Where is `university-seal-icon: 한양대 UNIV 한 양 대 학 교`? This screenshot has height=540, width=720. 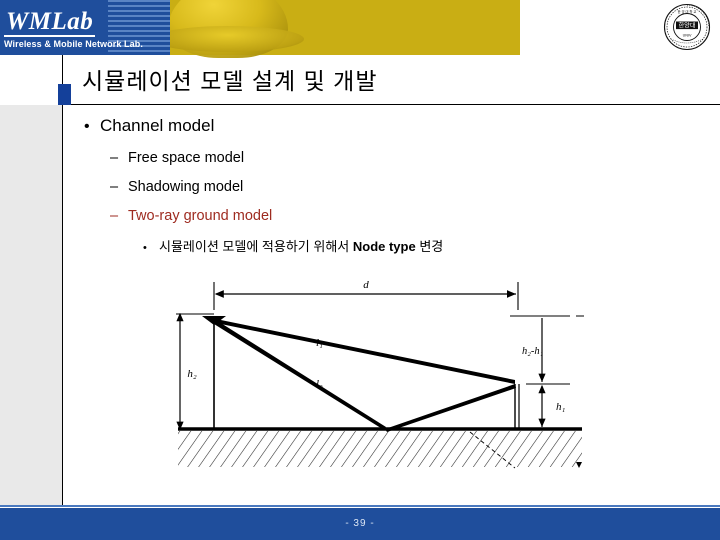 university-seal-icon: 한양대 UNIV 한 양 대 학 교 is located at coordinates (687, 27).